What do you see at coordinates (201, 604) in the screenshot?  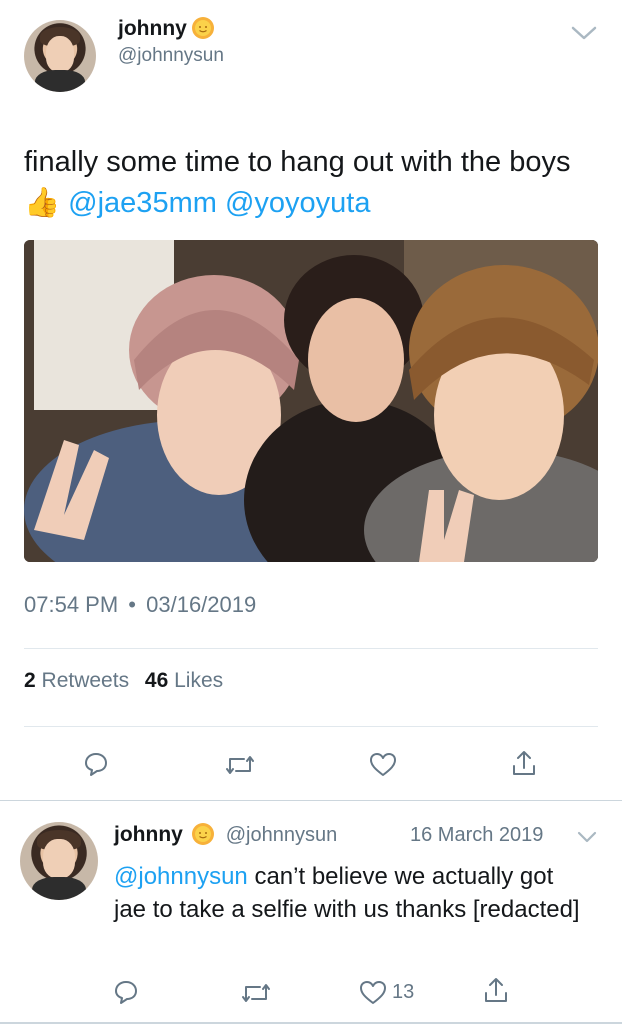 I see `tweet-date: 03/16/2019` at bounding box center [201, 604].